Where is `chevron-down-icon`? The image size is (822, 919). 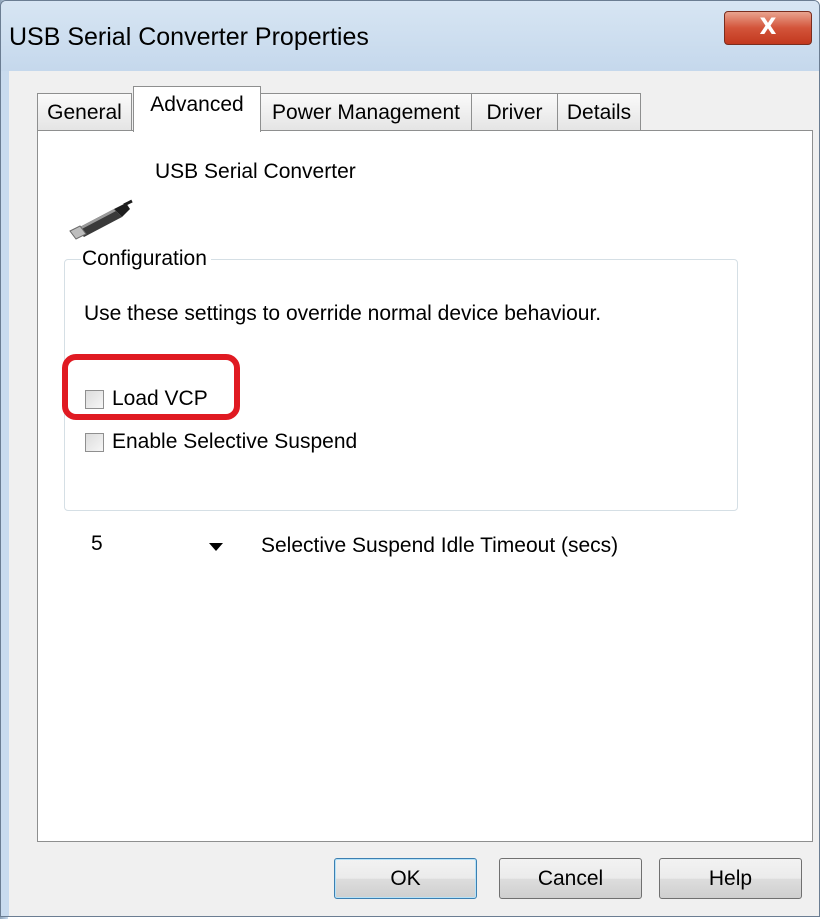 chevron-down-icon is located at coordinates (216, 547).